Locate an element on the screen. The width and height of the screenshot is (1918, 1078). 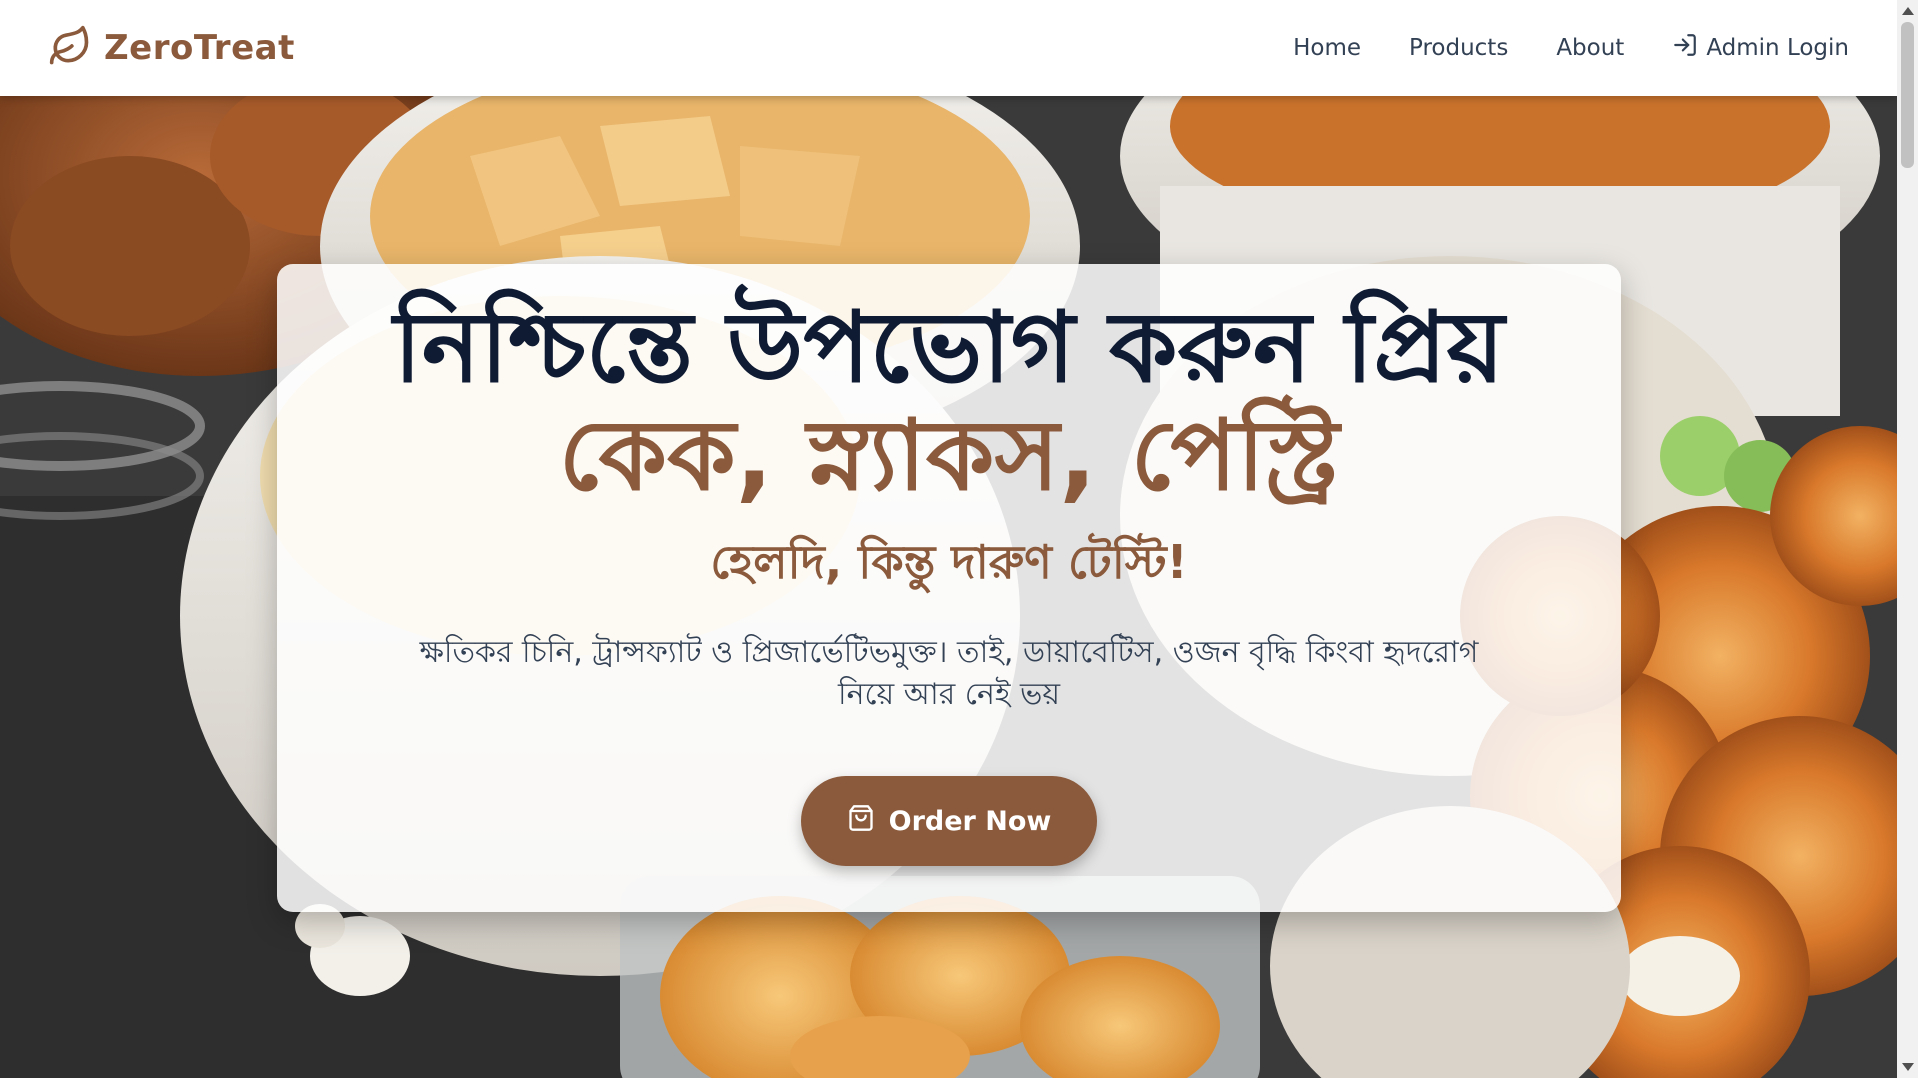
page-scrollbar is located at coordinates (1907, 539).